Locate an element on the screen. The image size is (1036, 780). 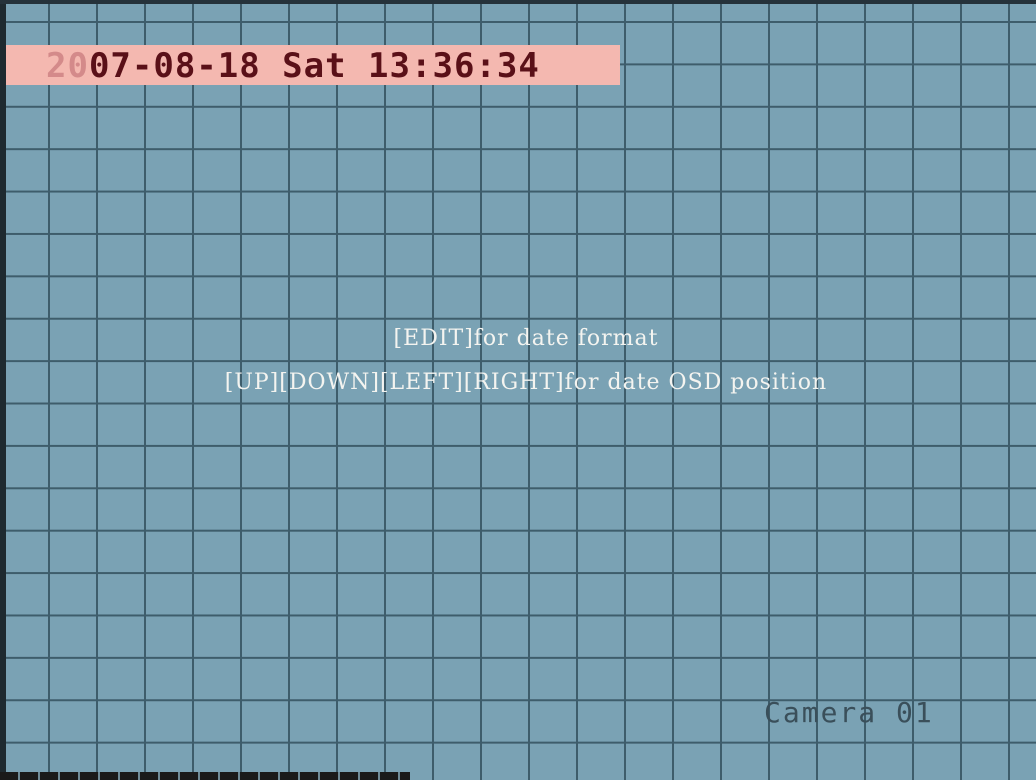
camera-name-label: Camera 01 is located at coordinates (849, 712).